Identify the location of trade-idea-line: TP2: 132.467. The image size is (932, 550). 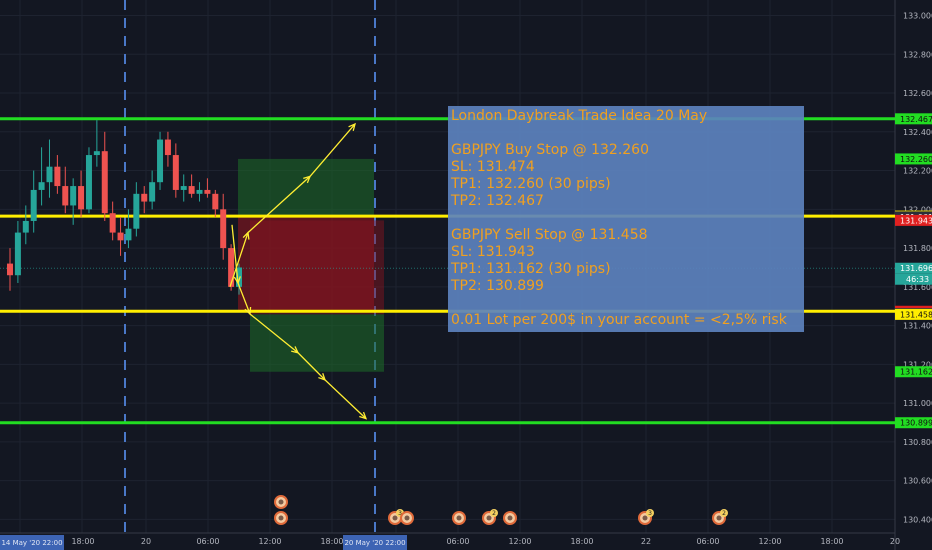
(497, 201).